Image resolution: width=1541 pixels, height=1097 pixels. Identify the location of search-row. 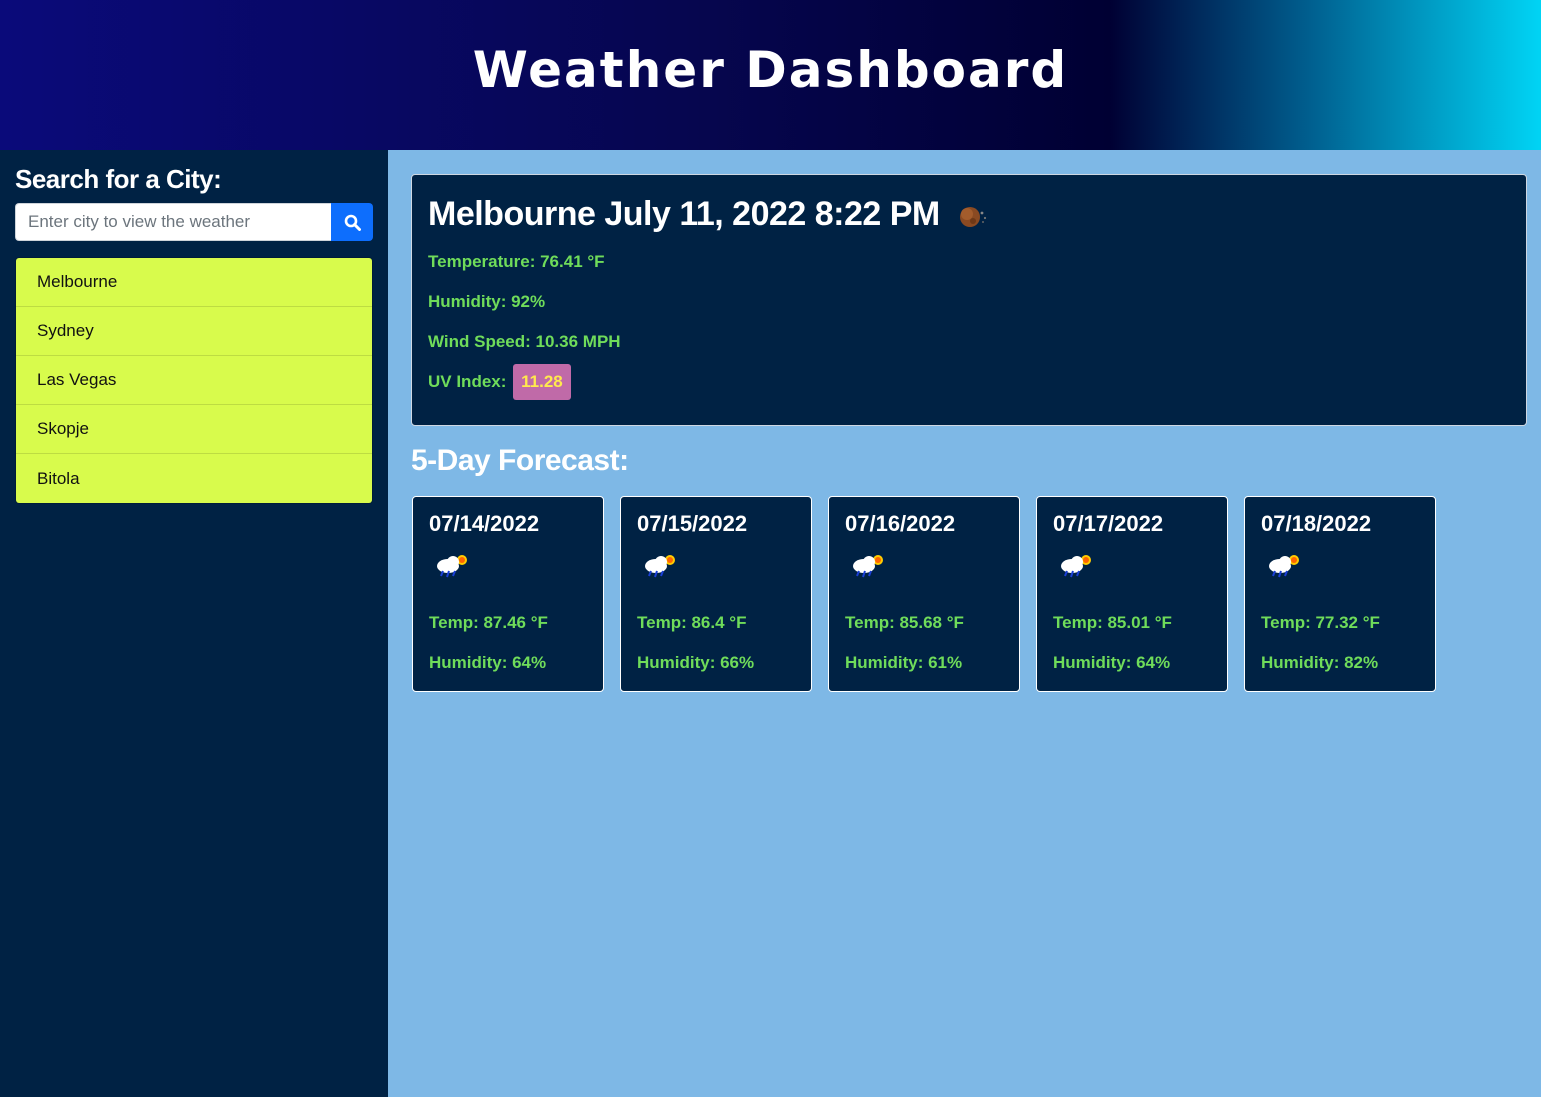
(194, 222).